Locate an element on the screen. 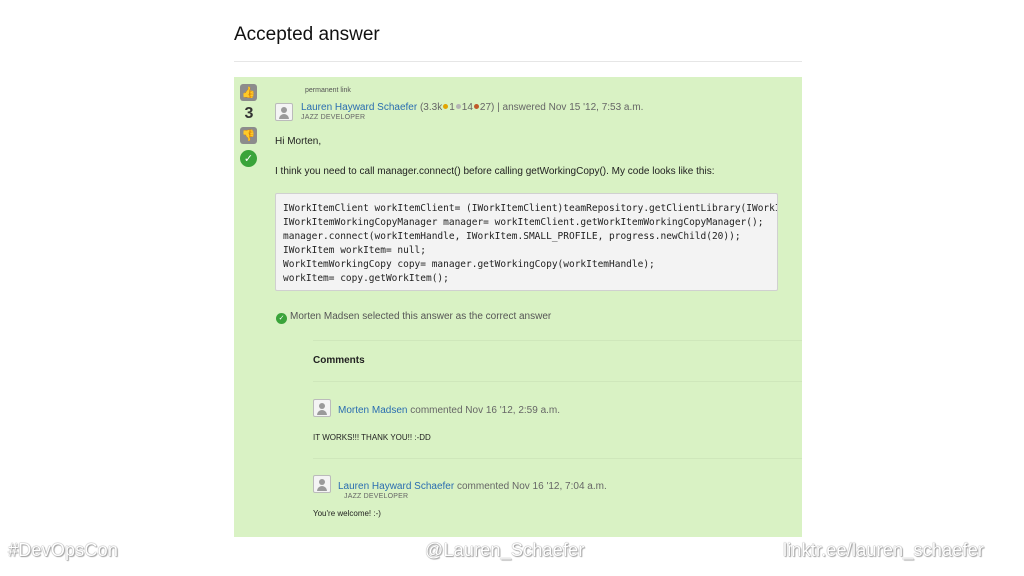 This screenshot has height=576, width=1024. vote-count: 3 is located at coordinates (249, 113).